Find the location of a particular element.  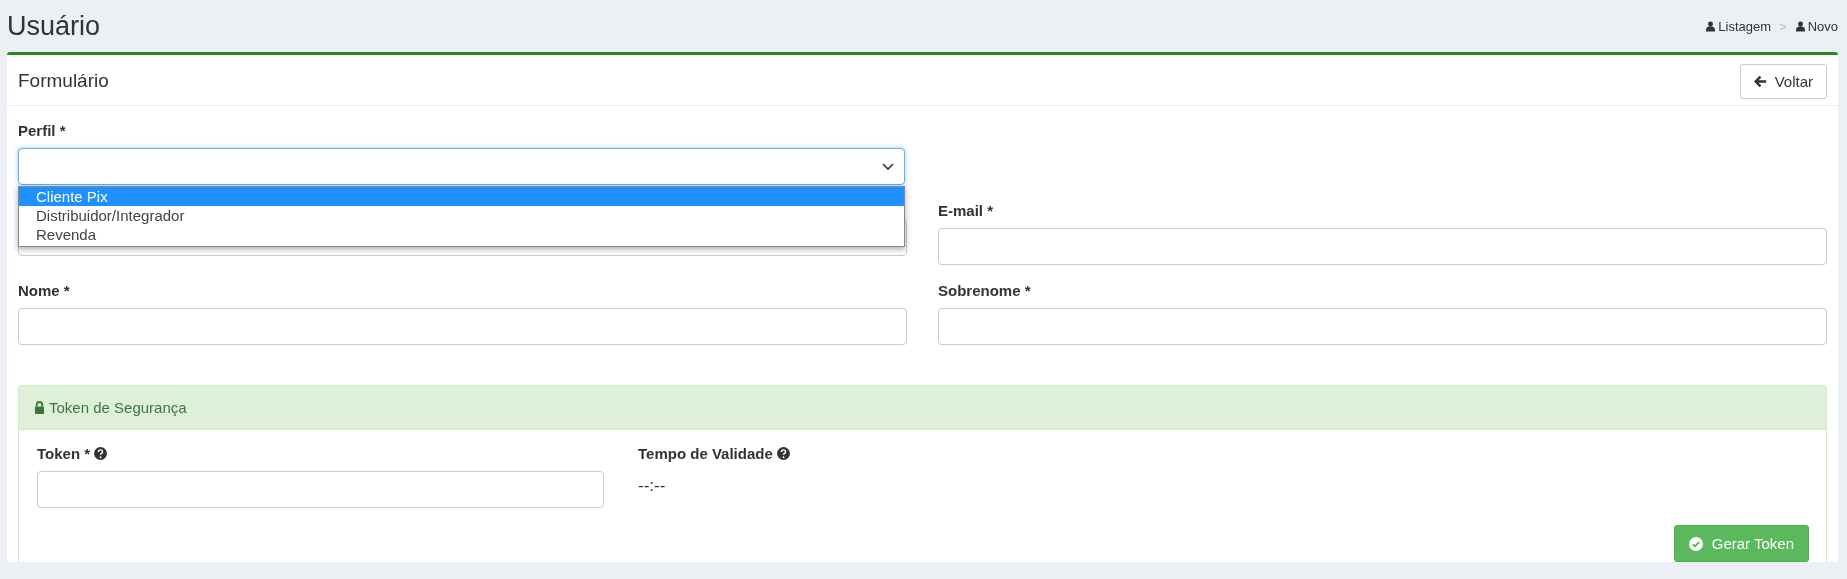

token-input-field is located at coordinates (320, 489).